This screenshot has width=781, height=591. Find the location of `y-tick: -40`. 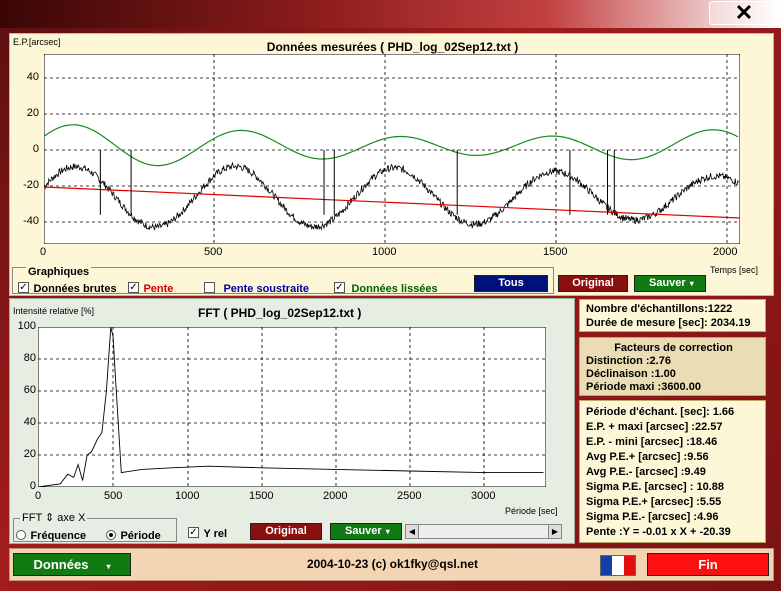

y-tick: -40 is located at coordinates (31, 221).